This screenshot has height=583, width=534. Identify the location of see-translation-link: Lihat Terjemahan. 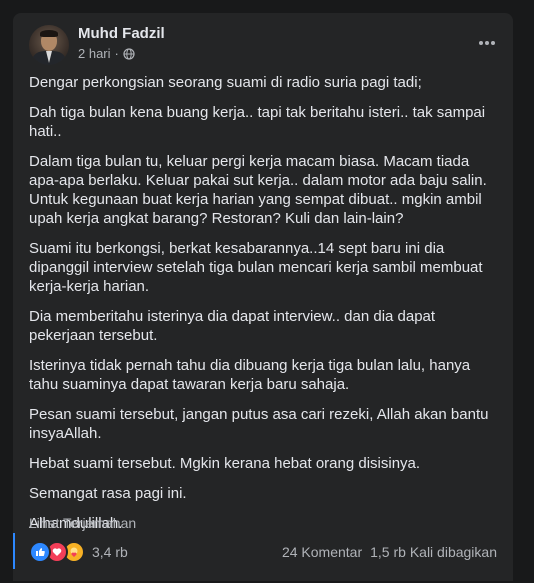
(82, 523).